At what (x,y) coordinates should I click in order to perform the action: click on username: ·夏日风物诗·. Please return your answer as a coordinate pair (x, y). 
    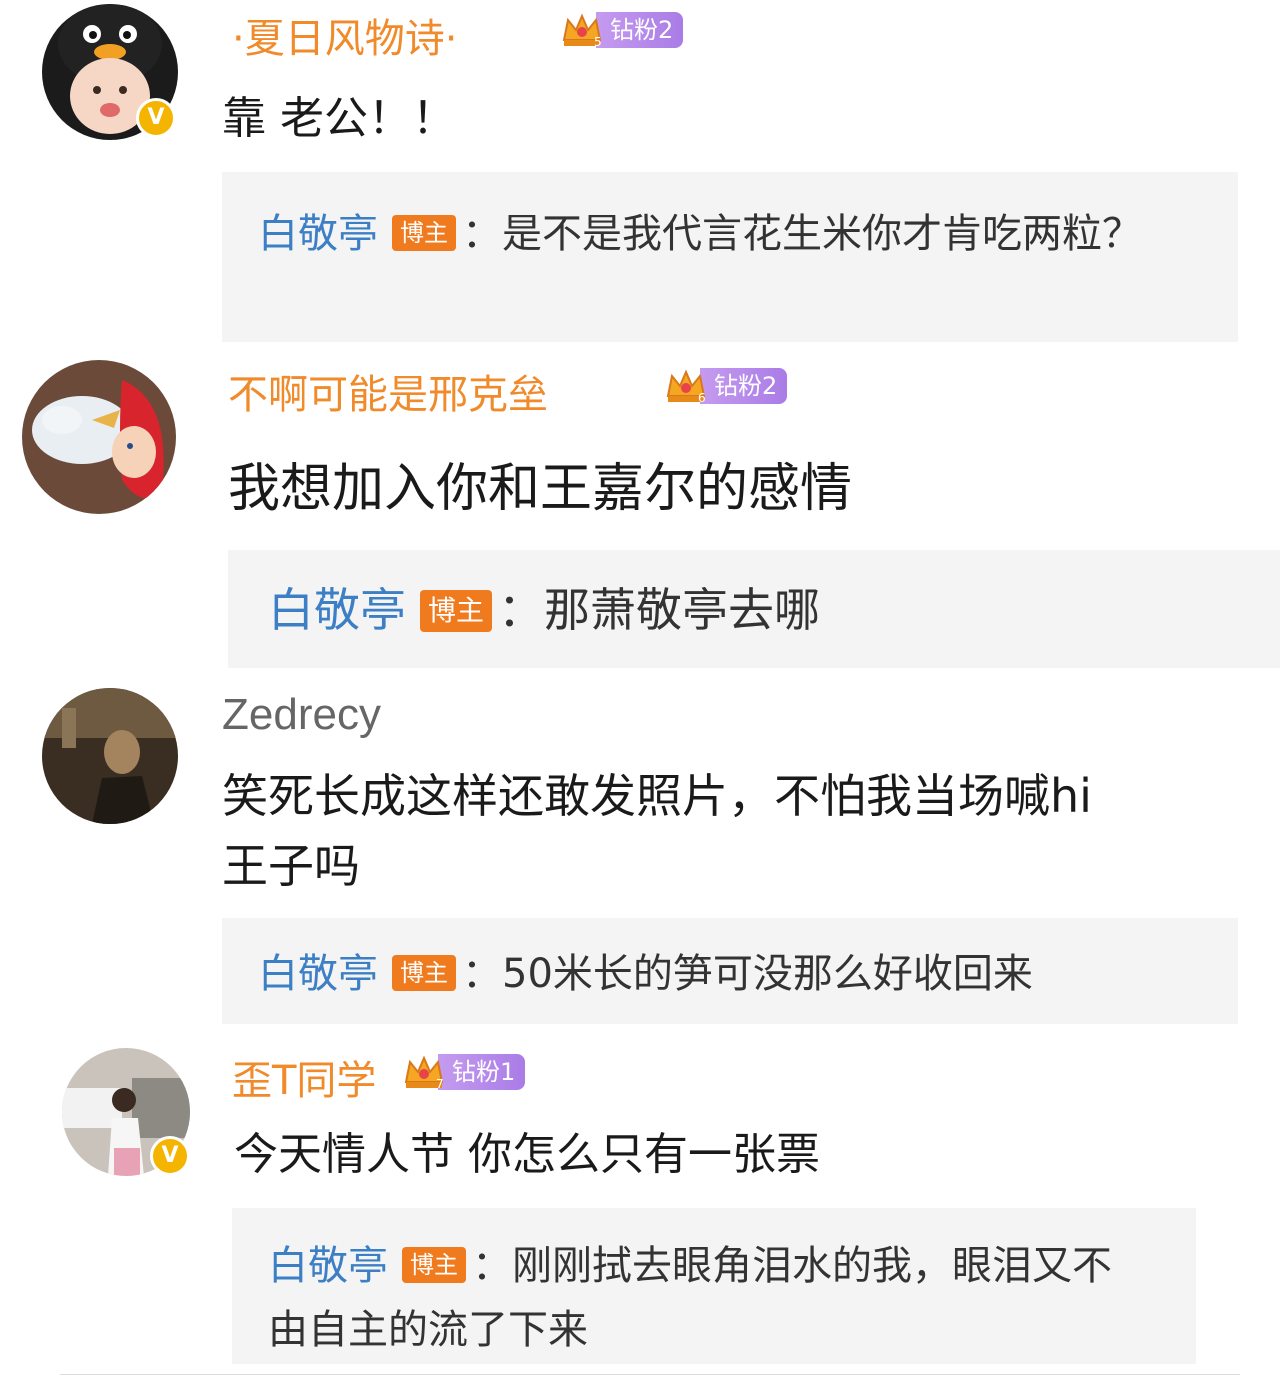
    Looking at the image, I should click on (344, 35).